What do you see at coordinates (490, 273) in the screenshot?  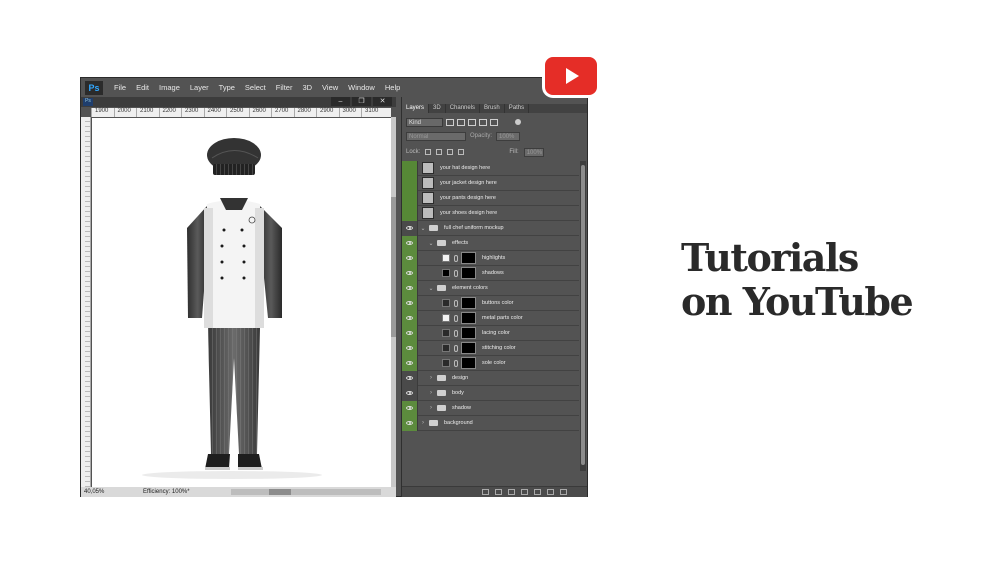 I see `layer-row: shadows` at bounding box center [490, 273].